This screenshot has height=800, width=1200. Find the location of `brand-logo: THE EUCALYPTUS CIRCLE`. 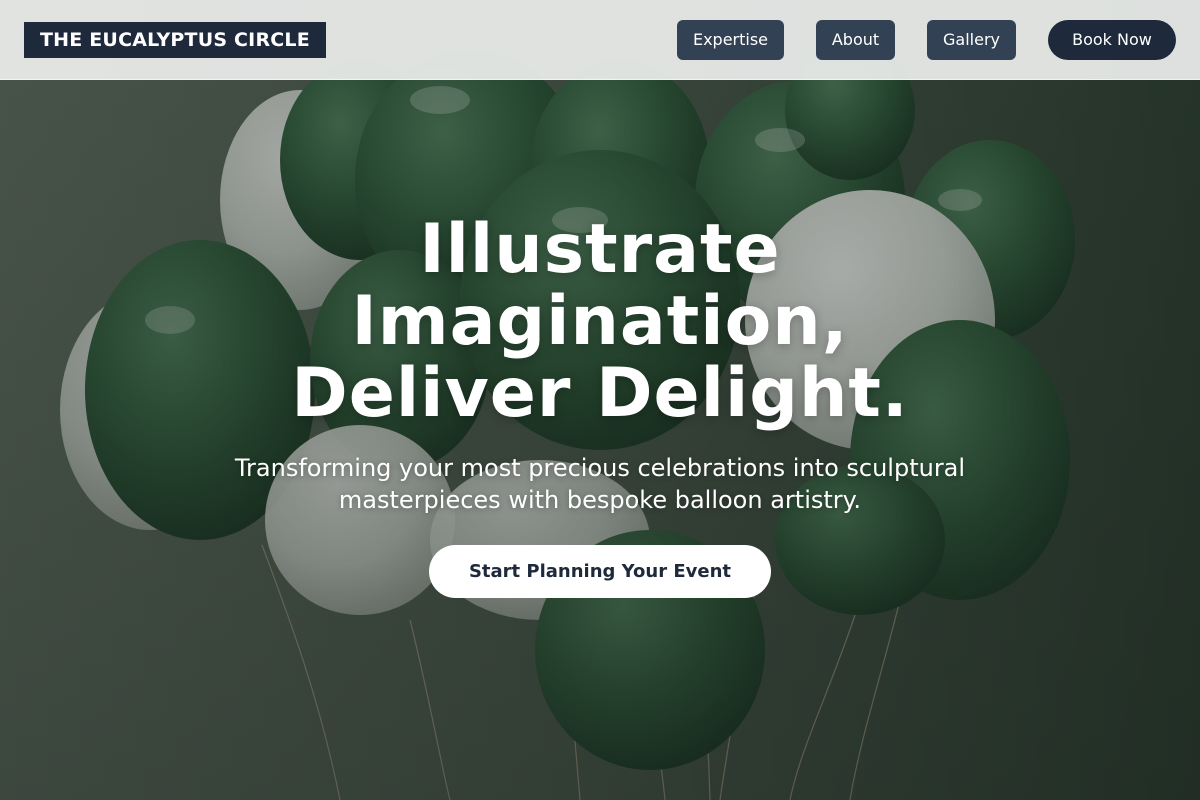

brand-logo: THE EUCALYPTUS CIRCLE is located at coordinates (175, 40).